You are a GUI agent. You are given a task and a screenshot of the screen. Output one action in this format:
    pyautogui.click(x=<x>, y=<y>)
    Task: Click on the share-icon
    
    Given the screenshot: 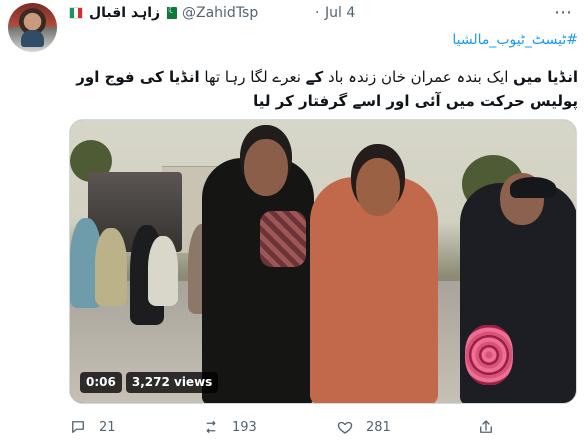 What is the action you would take?
    pyautogui.click(x=486, y=426)
    